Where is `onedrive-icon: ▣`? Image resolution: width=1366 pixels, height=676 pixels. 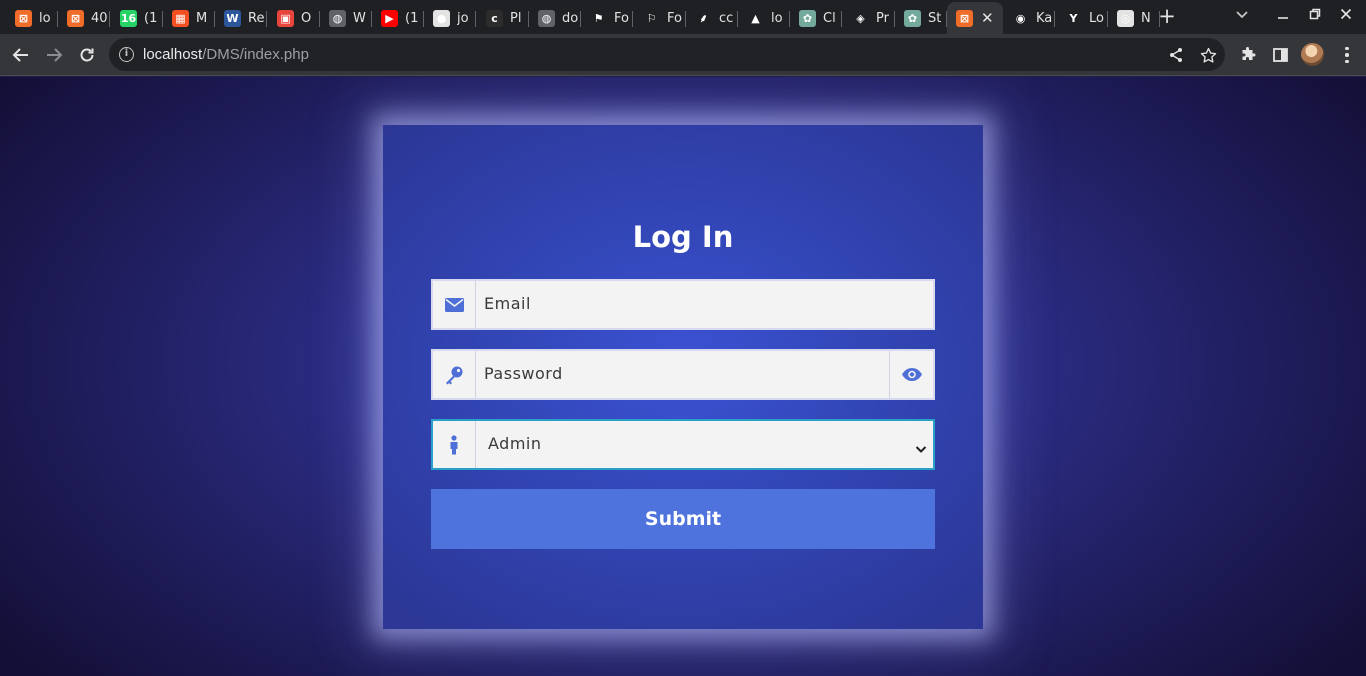
onedrive-icon: ▣ is located at coordinates (285, 18).